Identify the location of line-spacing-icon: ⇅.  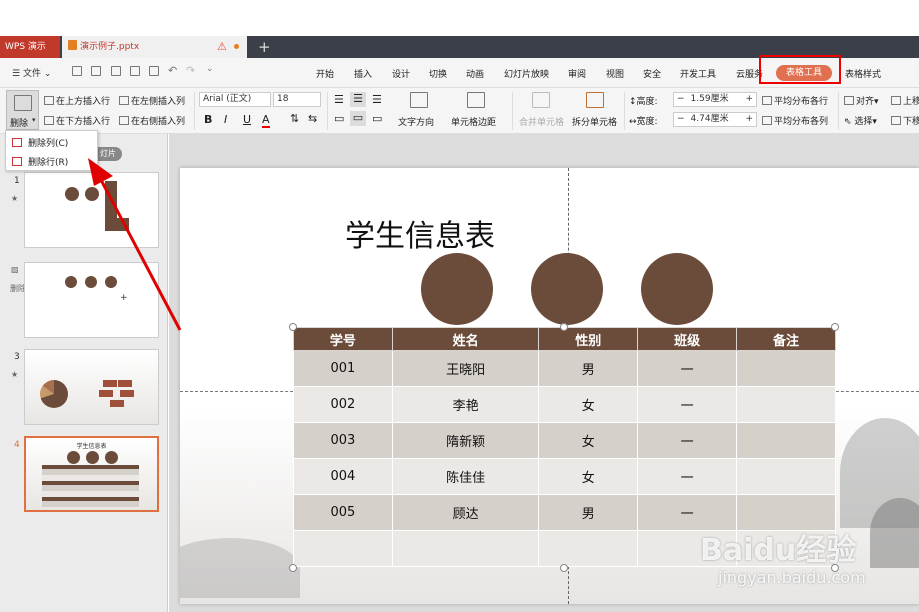
(294, 118).